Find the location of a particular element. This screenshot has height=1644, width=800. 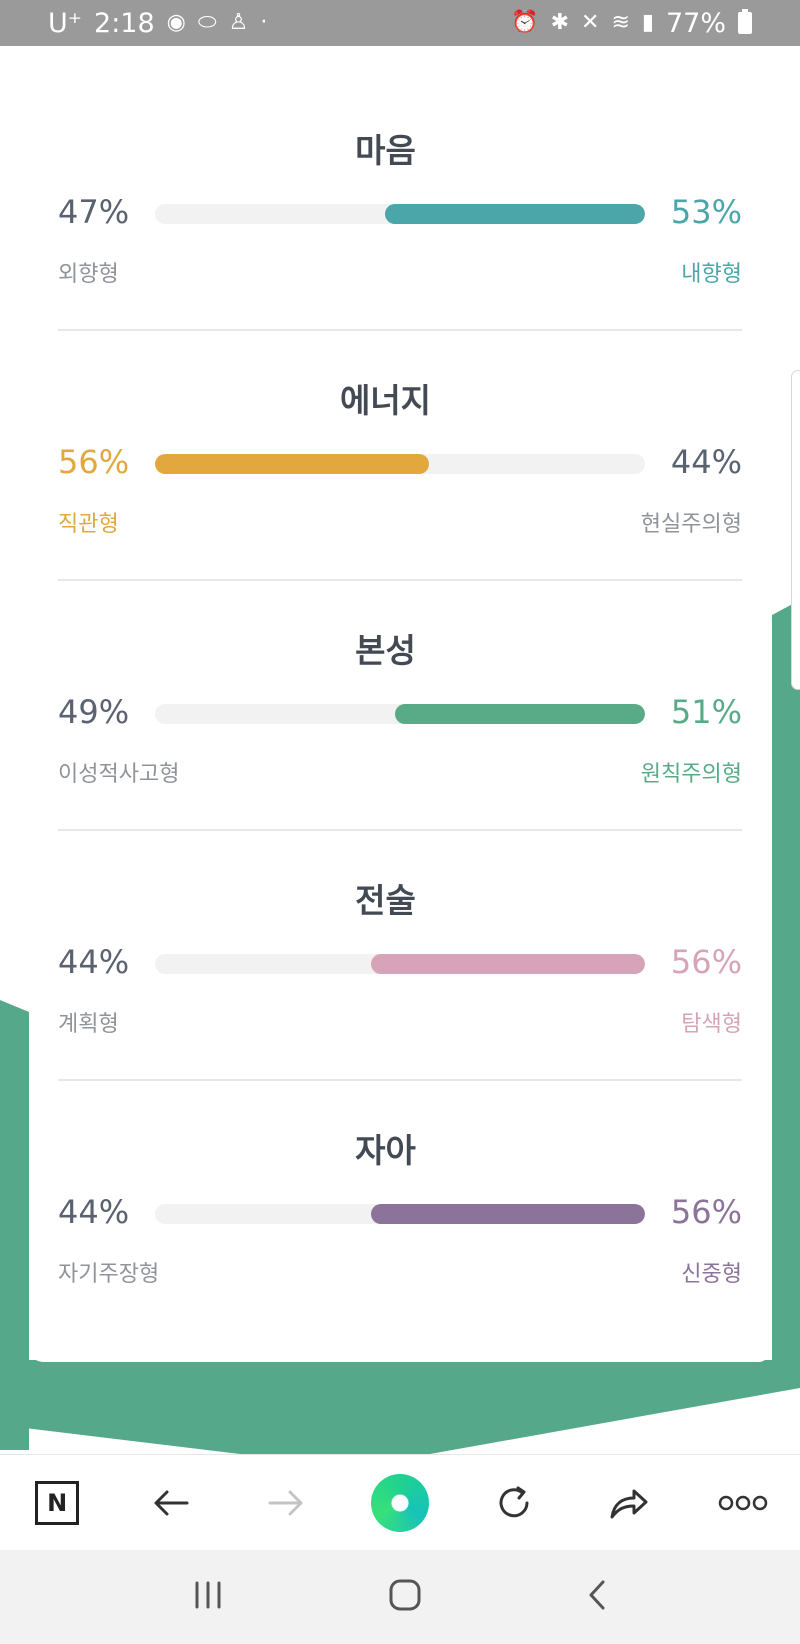

right-type-label: 현실주의형 is located at coordinates (691, 524).